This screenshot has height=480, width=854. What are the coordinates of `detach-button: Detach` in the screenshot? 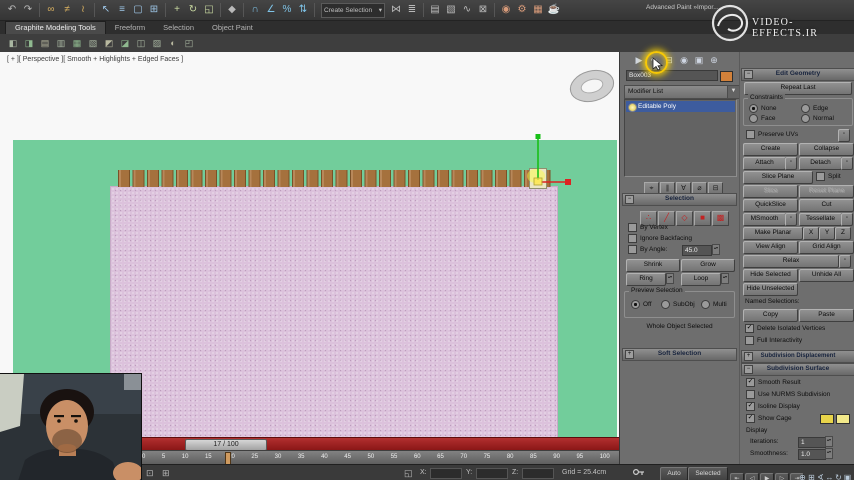 It's located at (820, 163).